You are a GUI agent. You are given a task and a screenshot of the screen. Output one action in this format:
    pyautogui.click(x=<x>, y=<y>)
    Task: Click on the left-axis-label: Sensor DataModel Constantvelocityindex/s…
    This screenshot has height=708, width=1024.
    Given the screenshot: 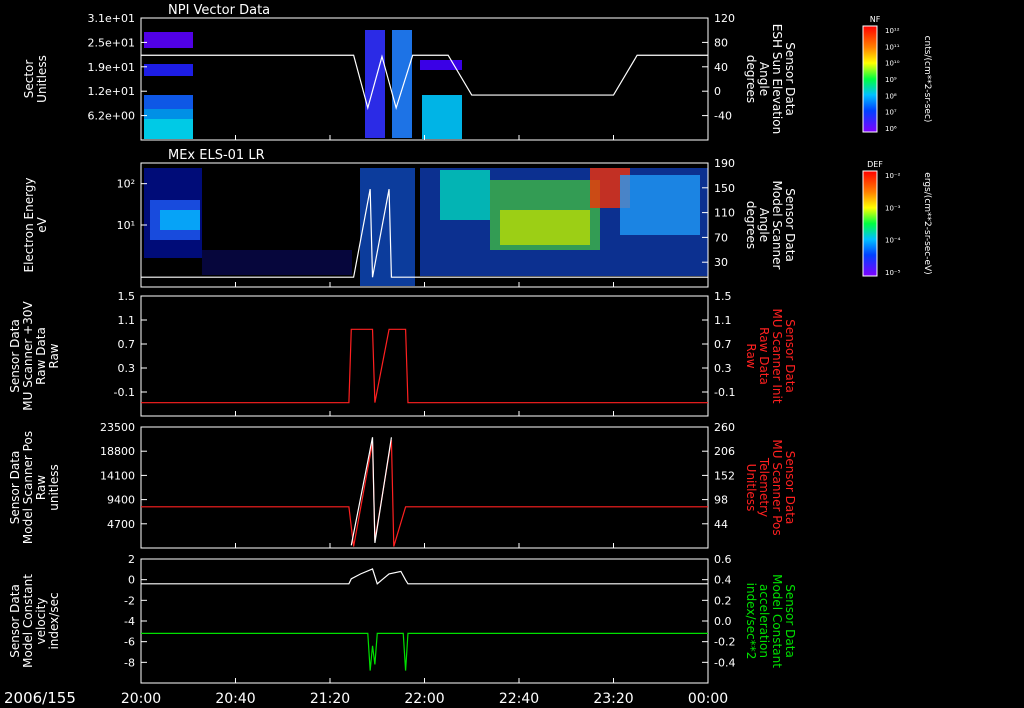 What is the action you would take?
    pyautogui.click(x=34, y=621)
    